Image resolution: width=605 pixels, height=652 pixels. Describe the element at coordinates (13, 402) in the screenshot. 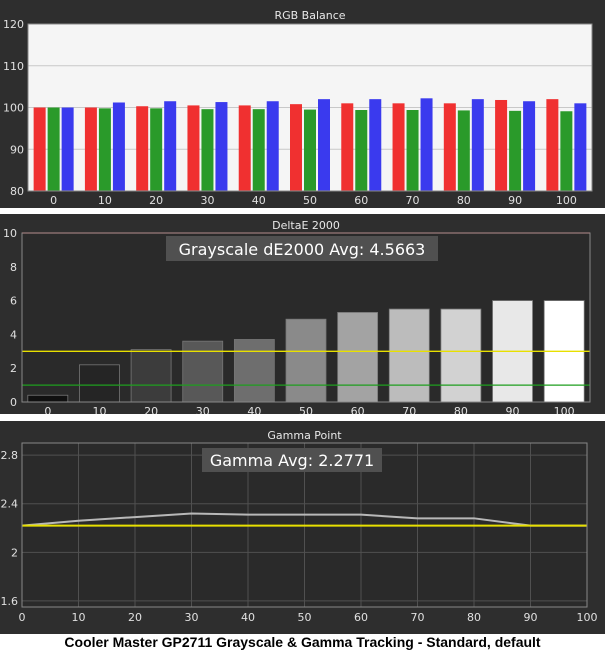

I see `y-tick-label: 0` at that location.